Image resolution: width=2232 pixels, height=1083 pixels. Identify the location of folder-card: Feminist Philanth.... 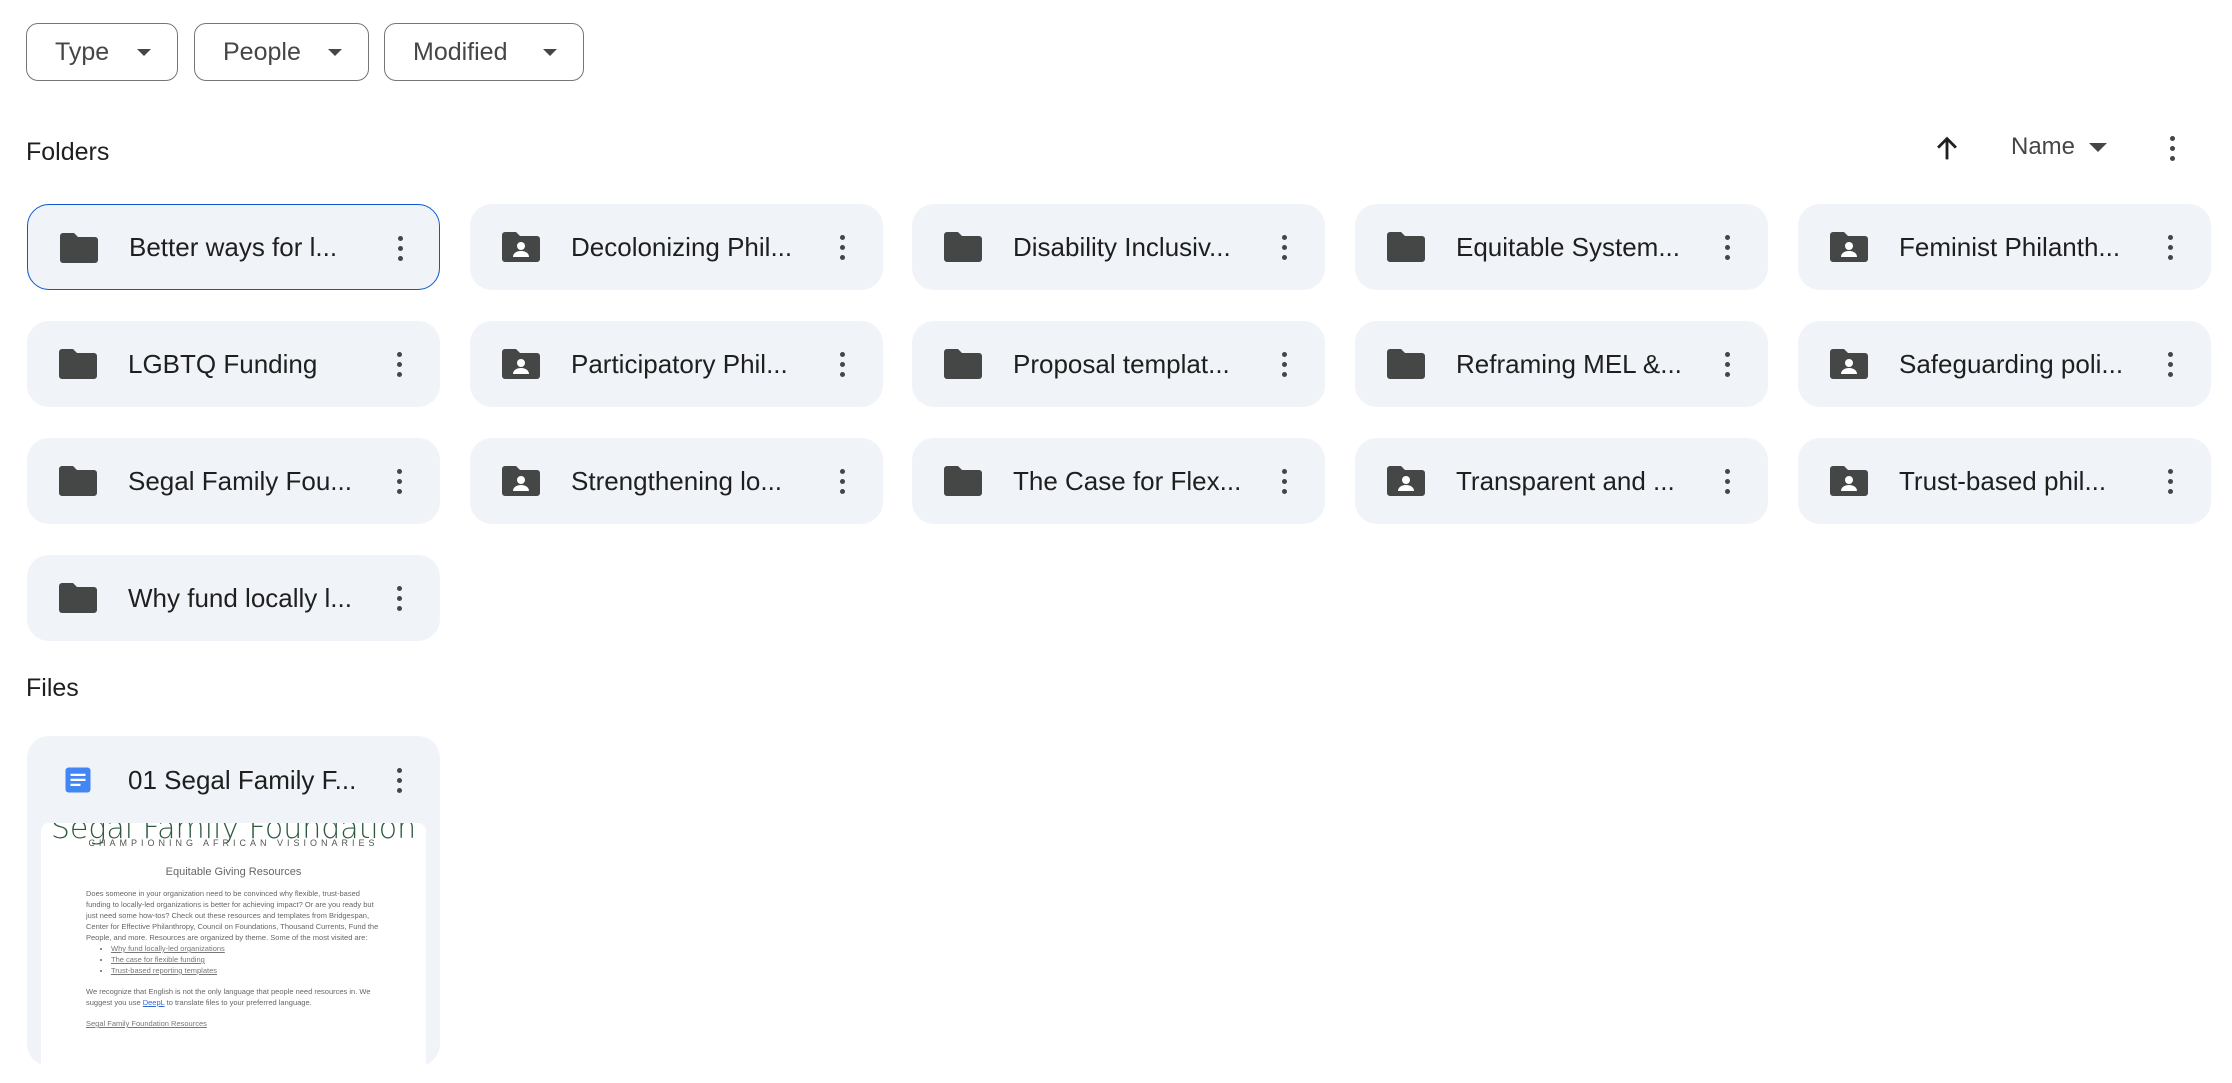
(2004, 247).